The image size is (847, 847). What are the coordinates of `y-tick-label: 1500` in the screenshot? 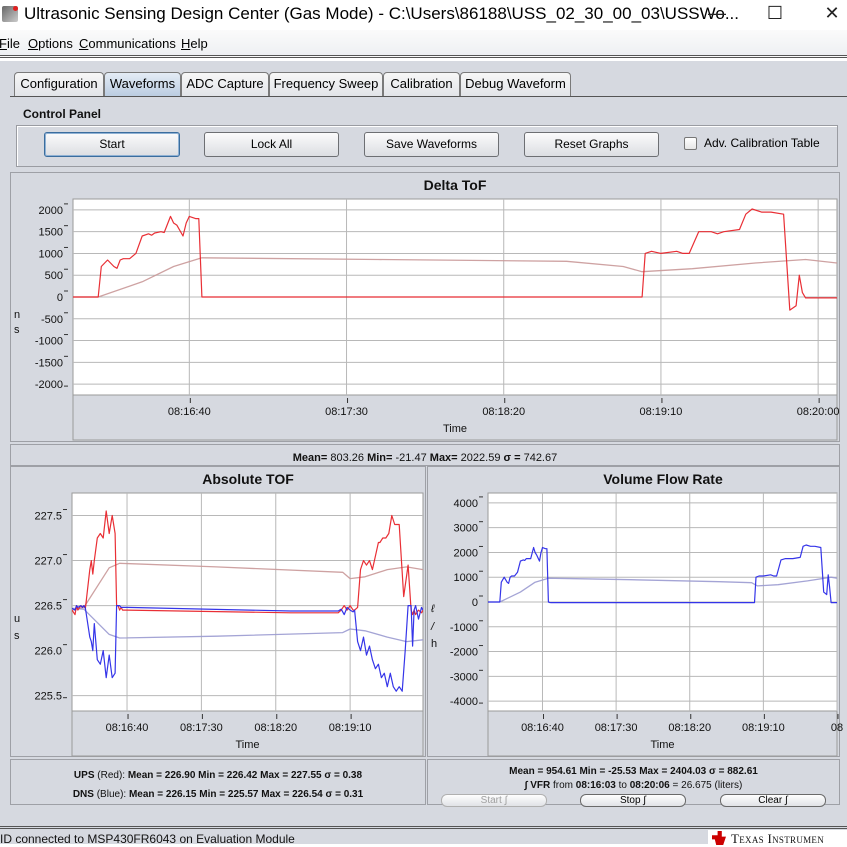 It's located at (51, 233).